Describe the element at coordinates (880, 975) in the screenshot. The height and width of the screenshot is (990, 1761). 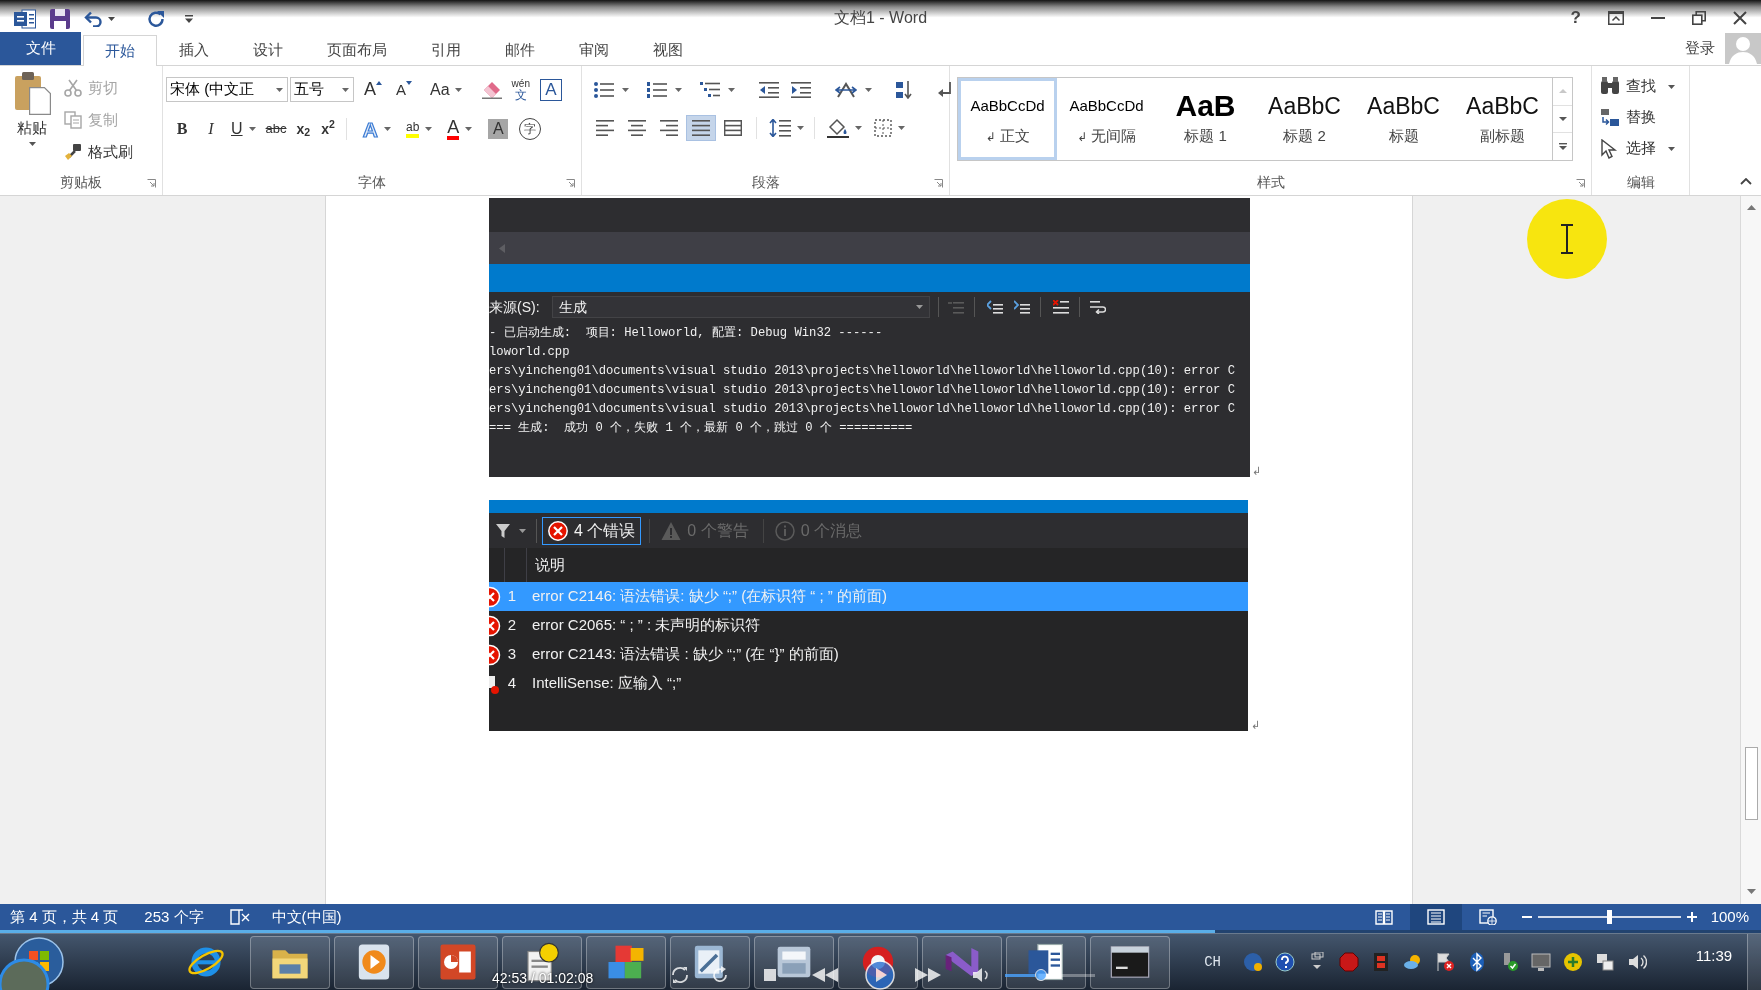
I see `play-icon` at that location.